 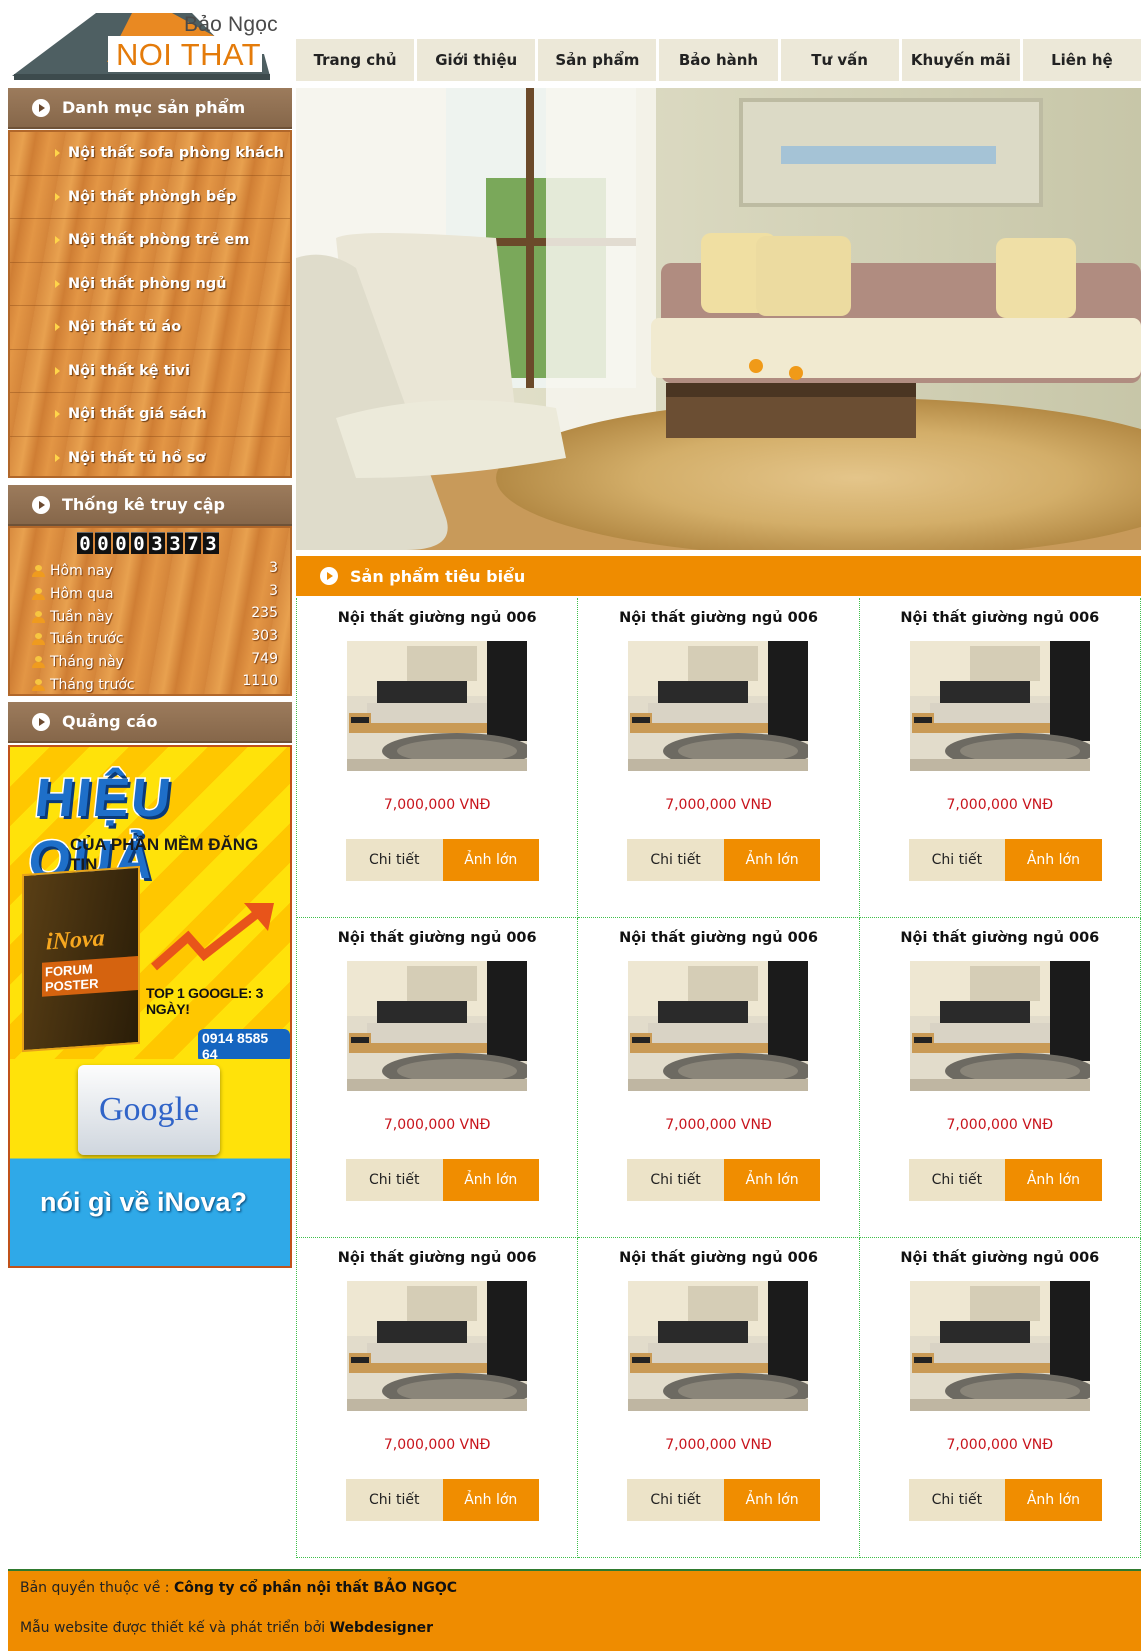 I want to click on stat-value: 235, so click(x=264, y=613).